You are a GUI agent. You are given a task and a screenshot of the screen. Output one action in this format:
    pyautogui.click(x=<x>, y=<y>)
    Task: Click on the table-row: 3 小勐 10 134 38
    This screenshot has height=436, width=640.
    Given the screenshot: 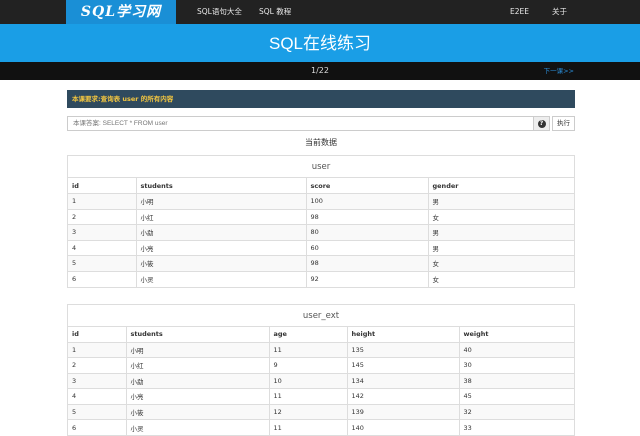 What is the action you would take?
    pyautogui.click(x=321, y=380)
    